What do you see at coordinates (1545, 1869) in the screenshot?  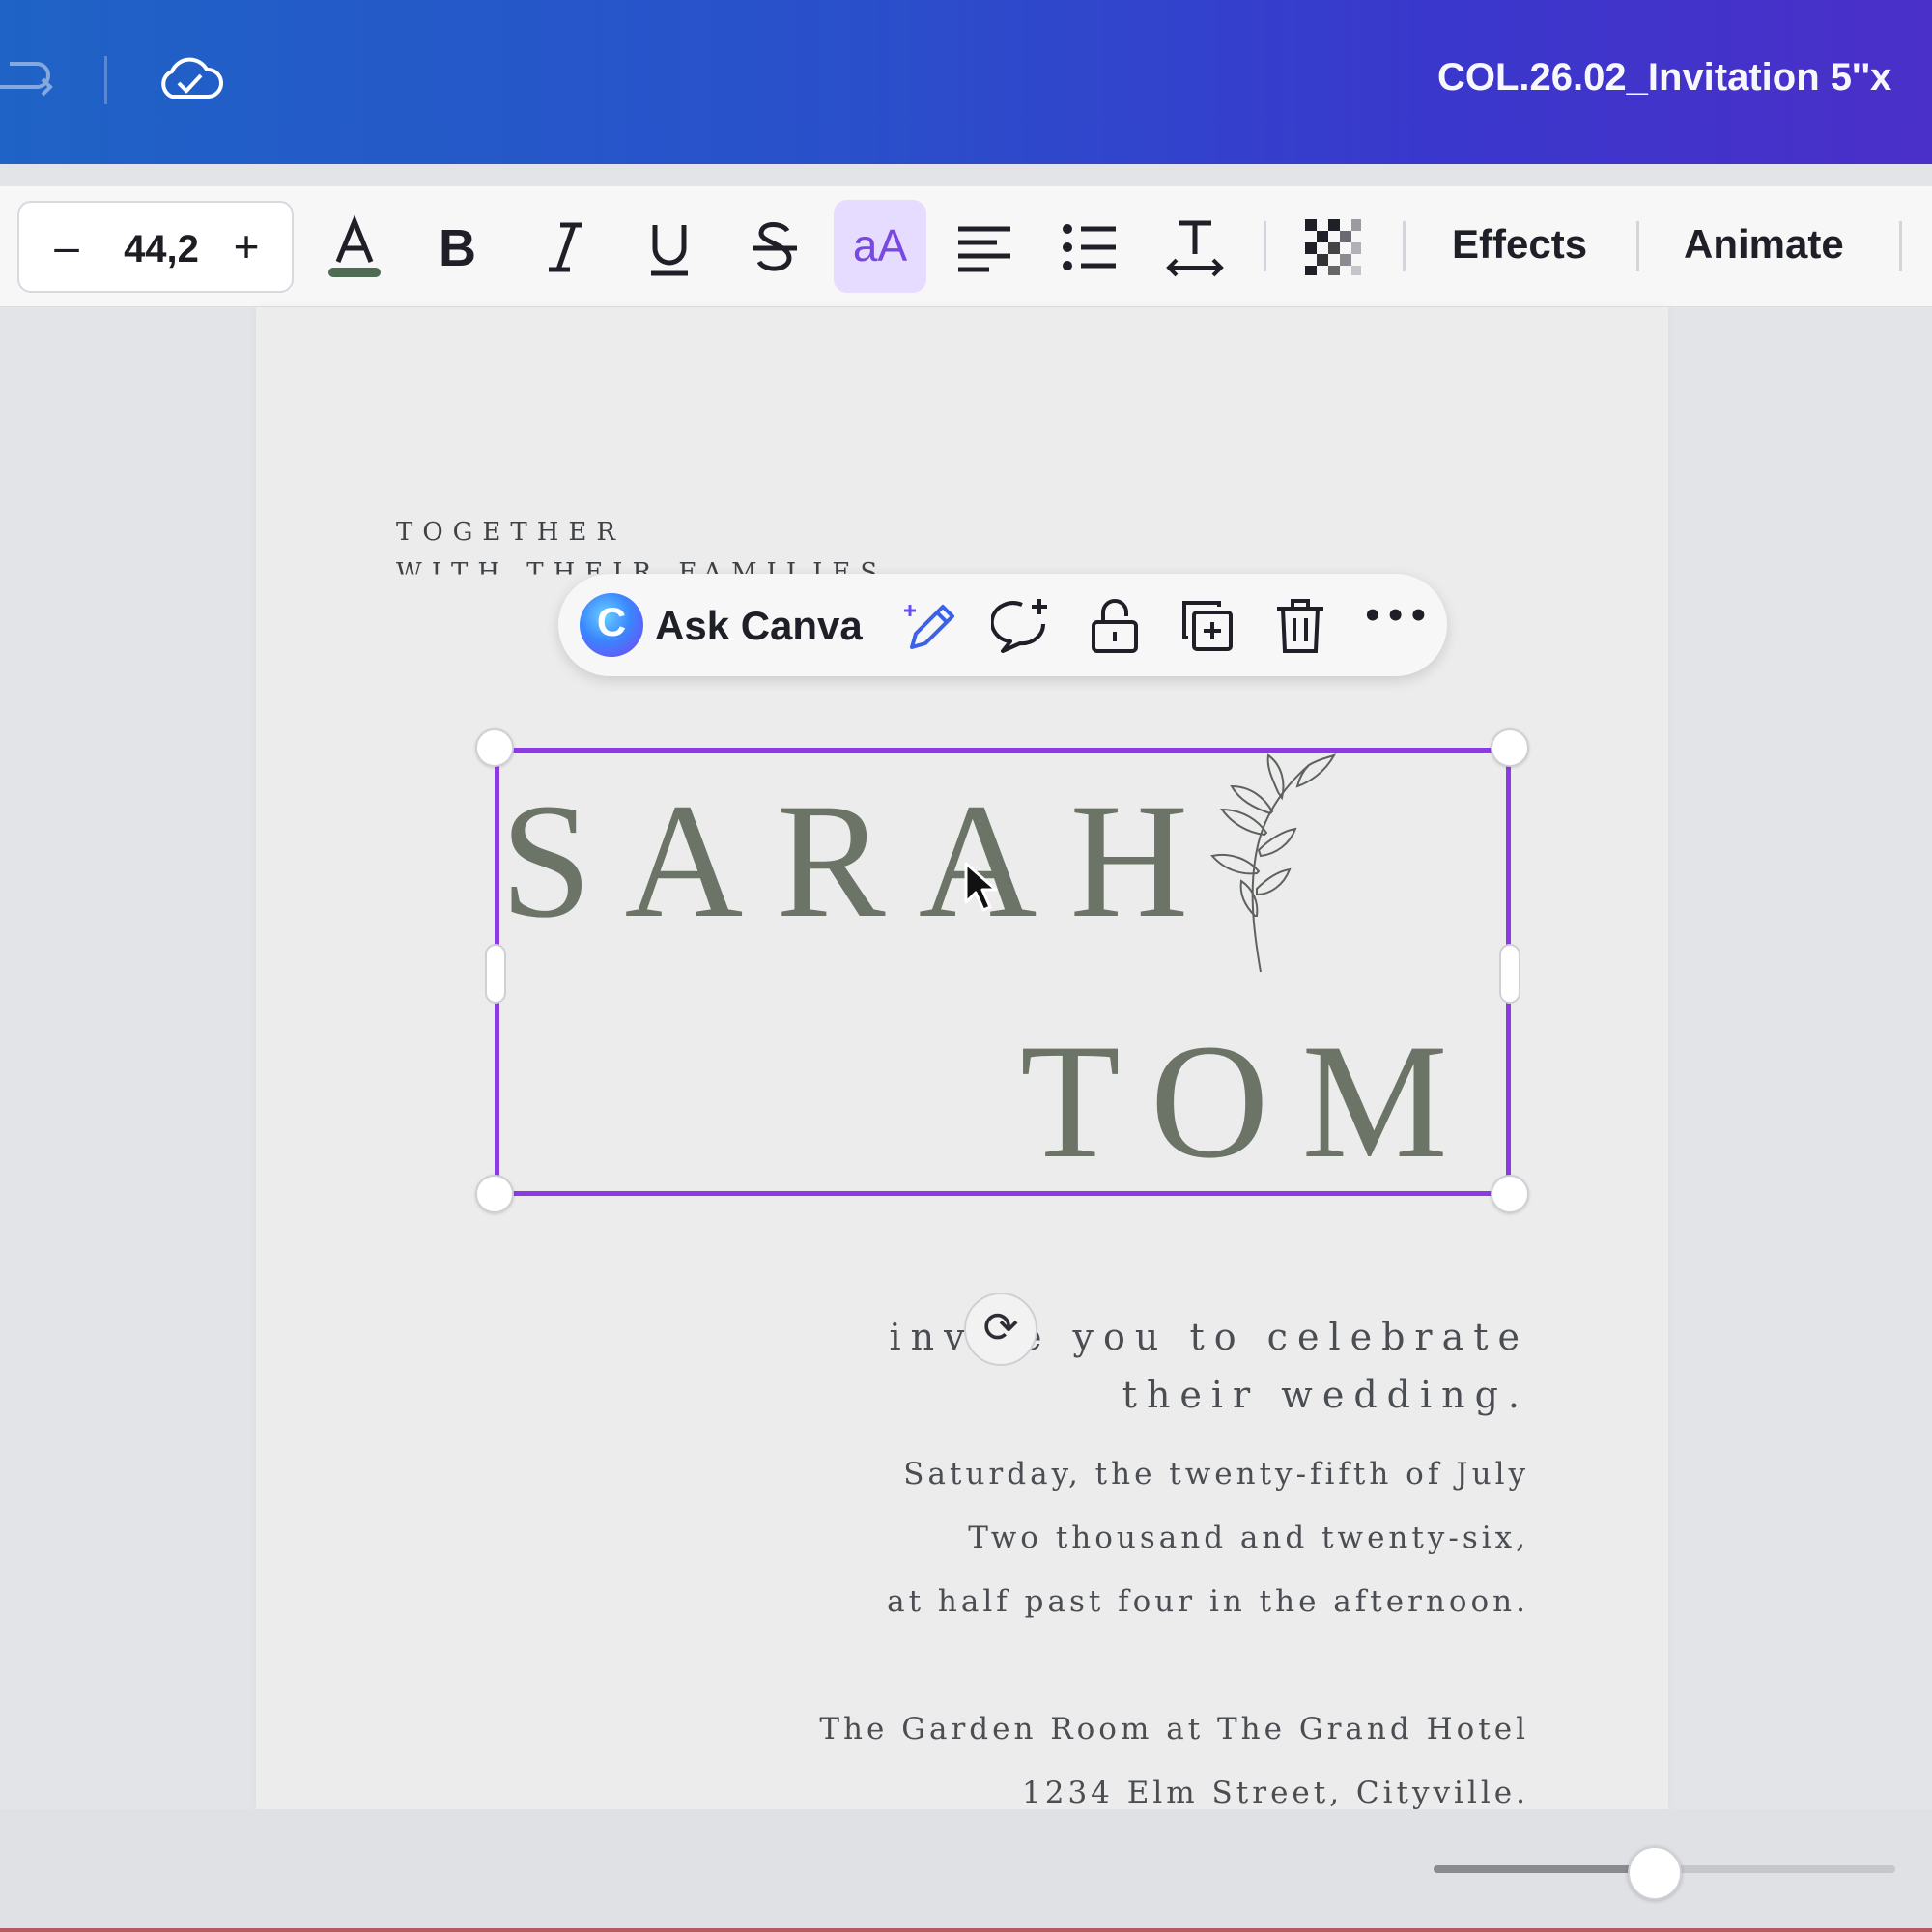 I see `zoom-slider-fill` at bounding box center [1545, 1869].